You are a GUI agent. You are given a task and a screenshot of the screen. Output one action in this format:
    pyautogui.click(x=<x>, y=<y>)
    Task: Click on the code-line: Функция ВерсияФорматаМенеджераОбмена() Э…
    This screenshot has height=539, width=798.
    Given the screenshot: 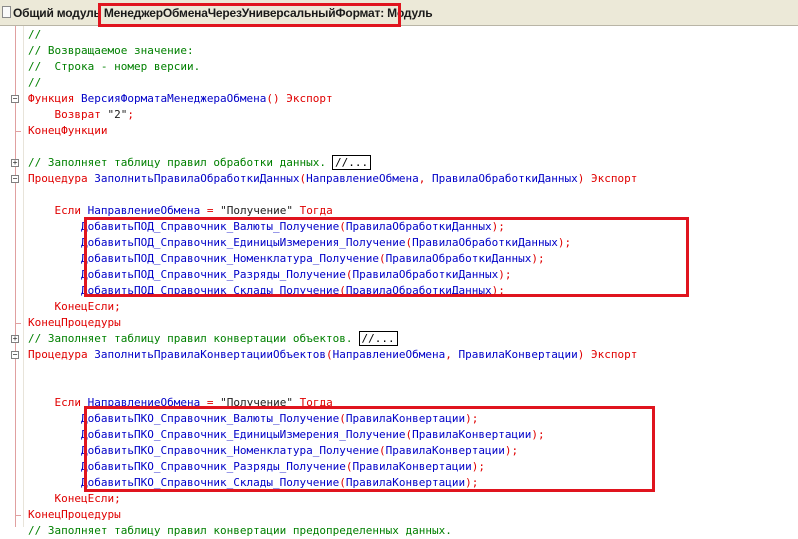 What is the action you would take?
    pyautogui.click(x=332, y=99)
    